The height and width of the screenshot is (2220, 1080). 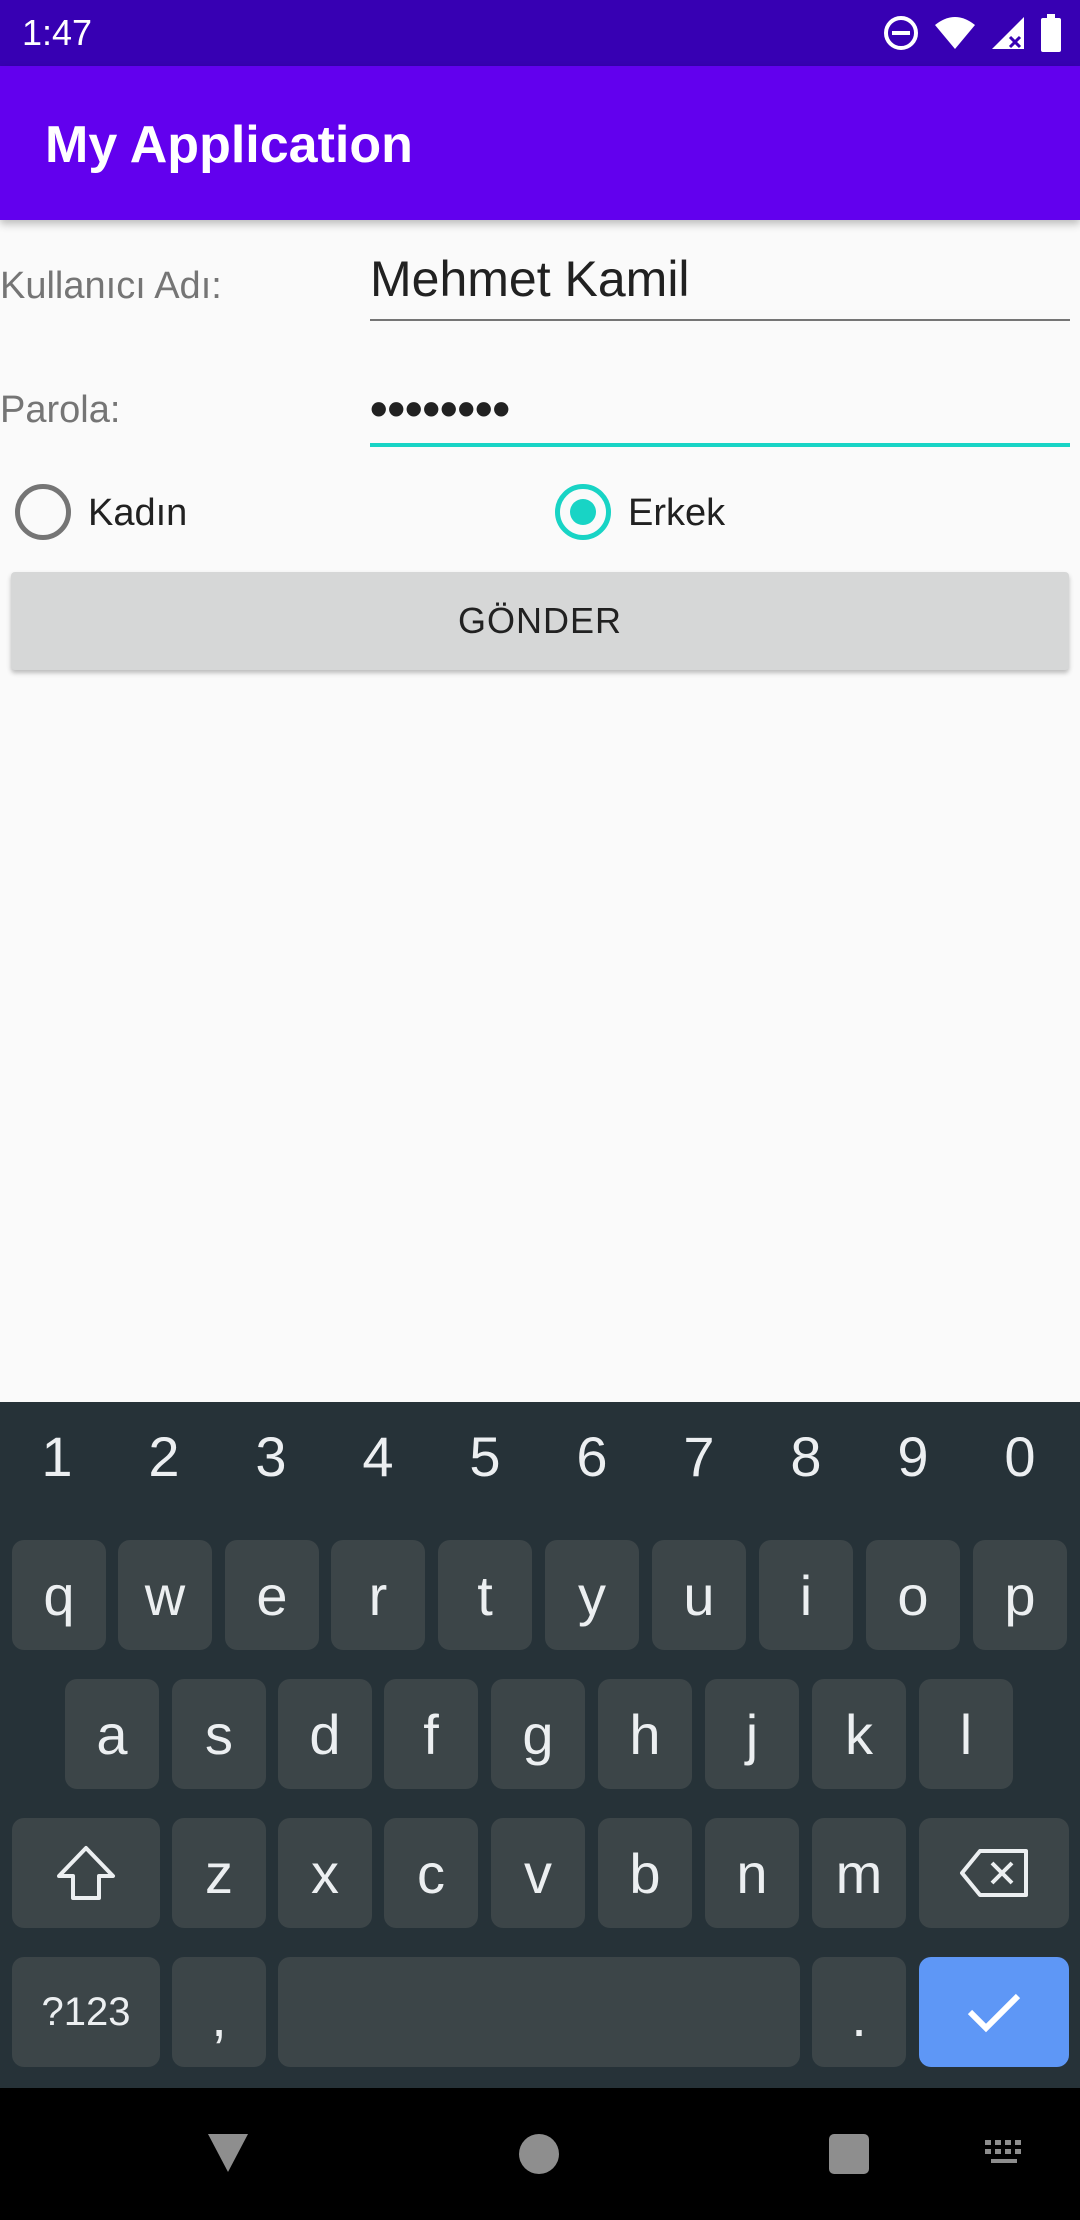 What do you see at coordinates (699, 1456) in the screenshot?
I see `key-7: 7` at bounding box center [699, 1456].